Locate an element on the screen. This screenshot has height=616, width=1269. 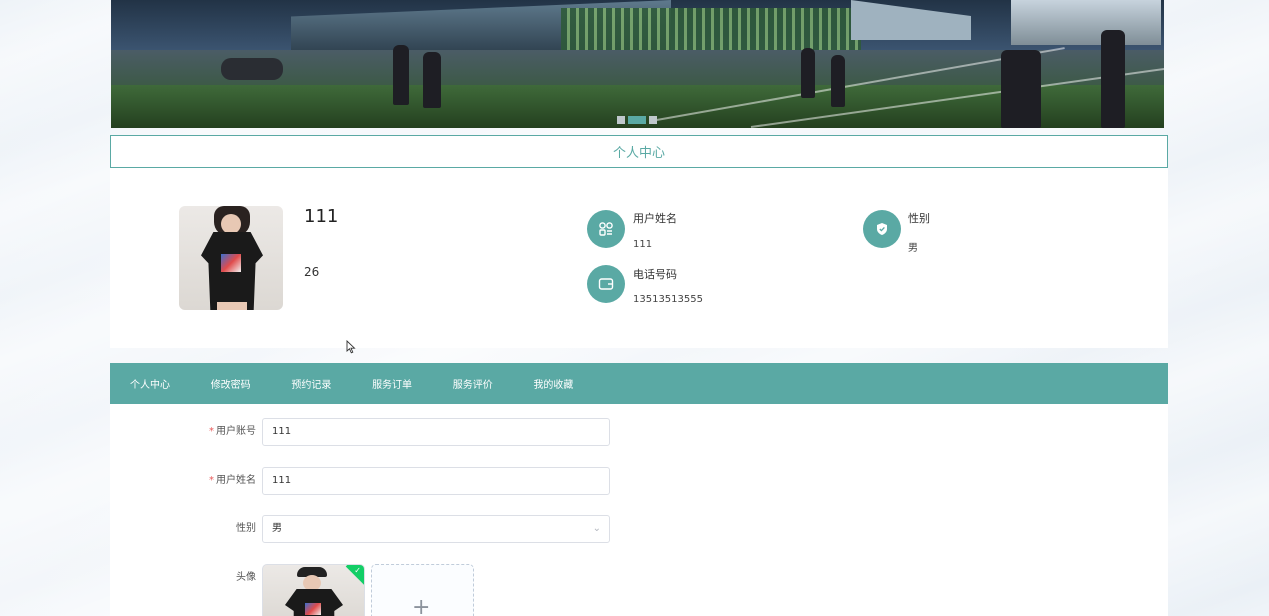
thumb-shirt-print is located at coordinates (313, 609).